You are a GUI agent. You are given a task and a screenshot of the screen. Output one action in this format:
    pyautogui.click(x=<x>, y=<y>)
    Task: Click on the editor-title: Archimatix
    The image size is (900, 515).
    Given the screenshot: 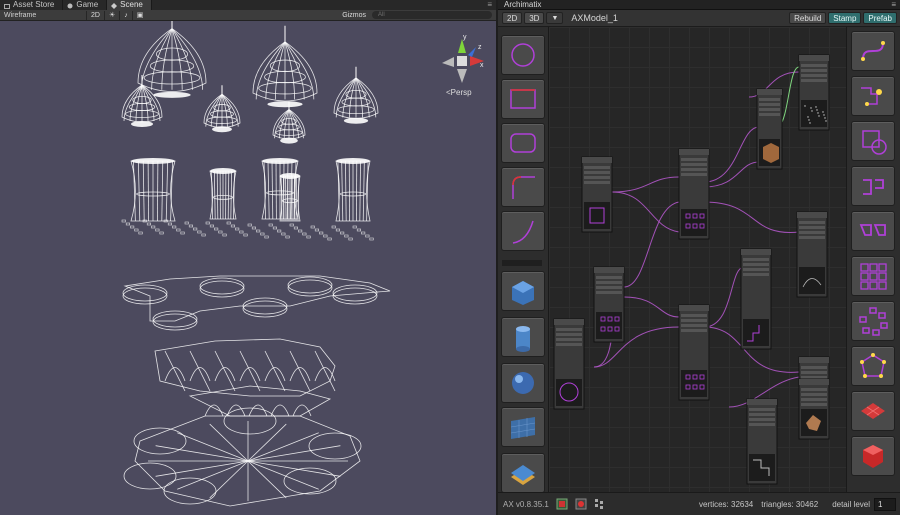 What is the action you would take?
    pyautogui.click(x=523, y=4)
    